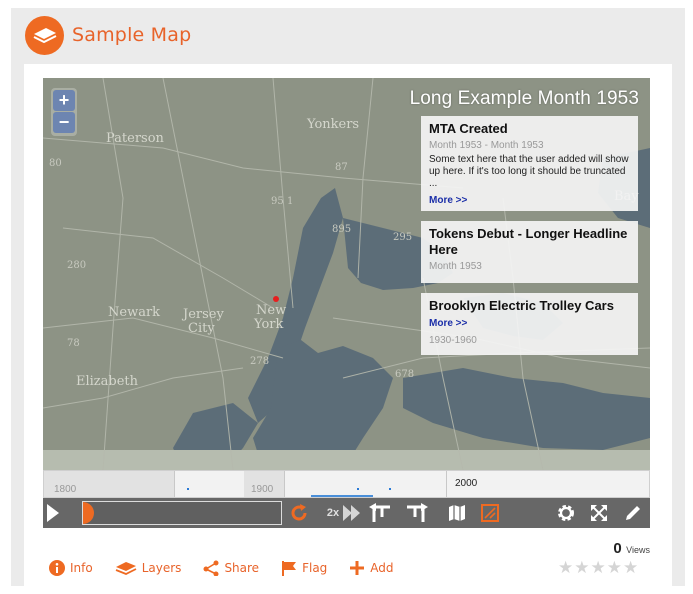  I want to click on view-counter: 0 Views, so click(631, 549).